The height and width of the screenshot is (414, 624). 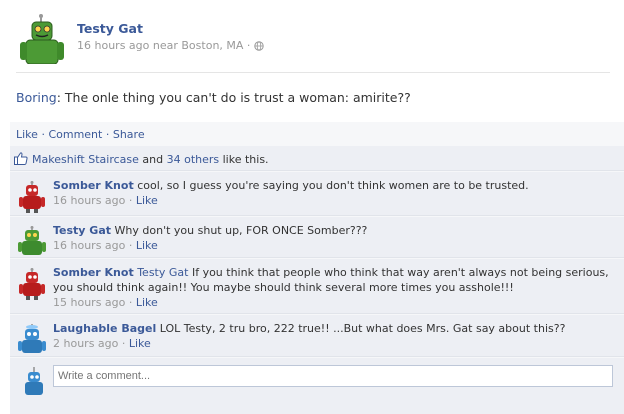 What do you see at coordinates (259, 46) in the screenshot?
I see `globe-icon` at bounding box center [259, 46].